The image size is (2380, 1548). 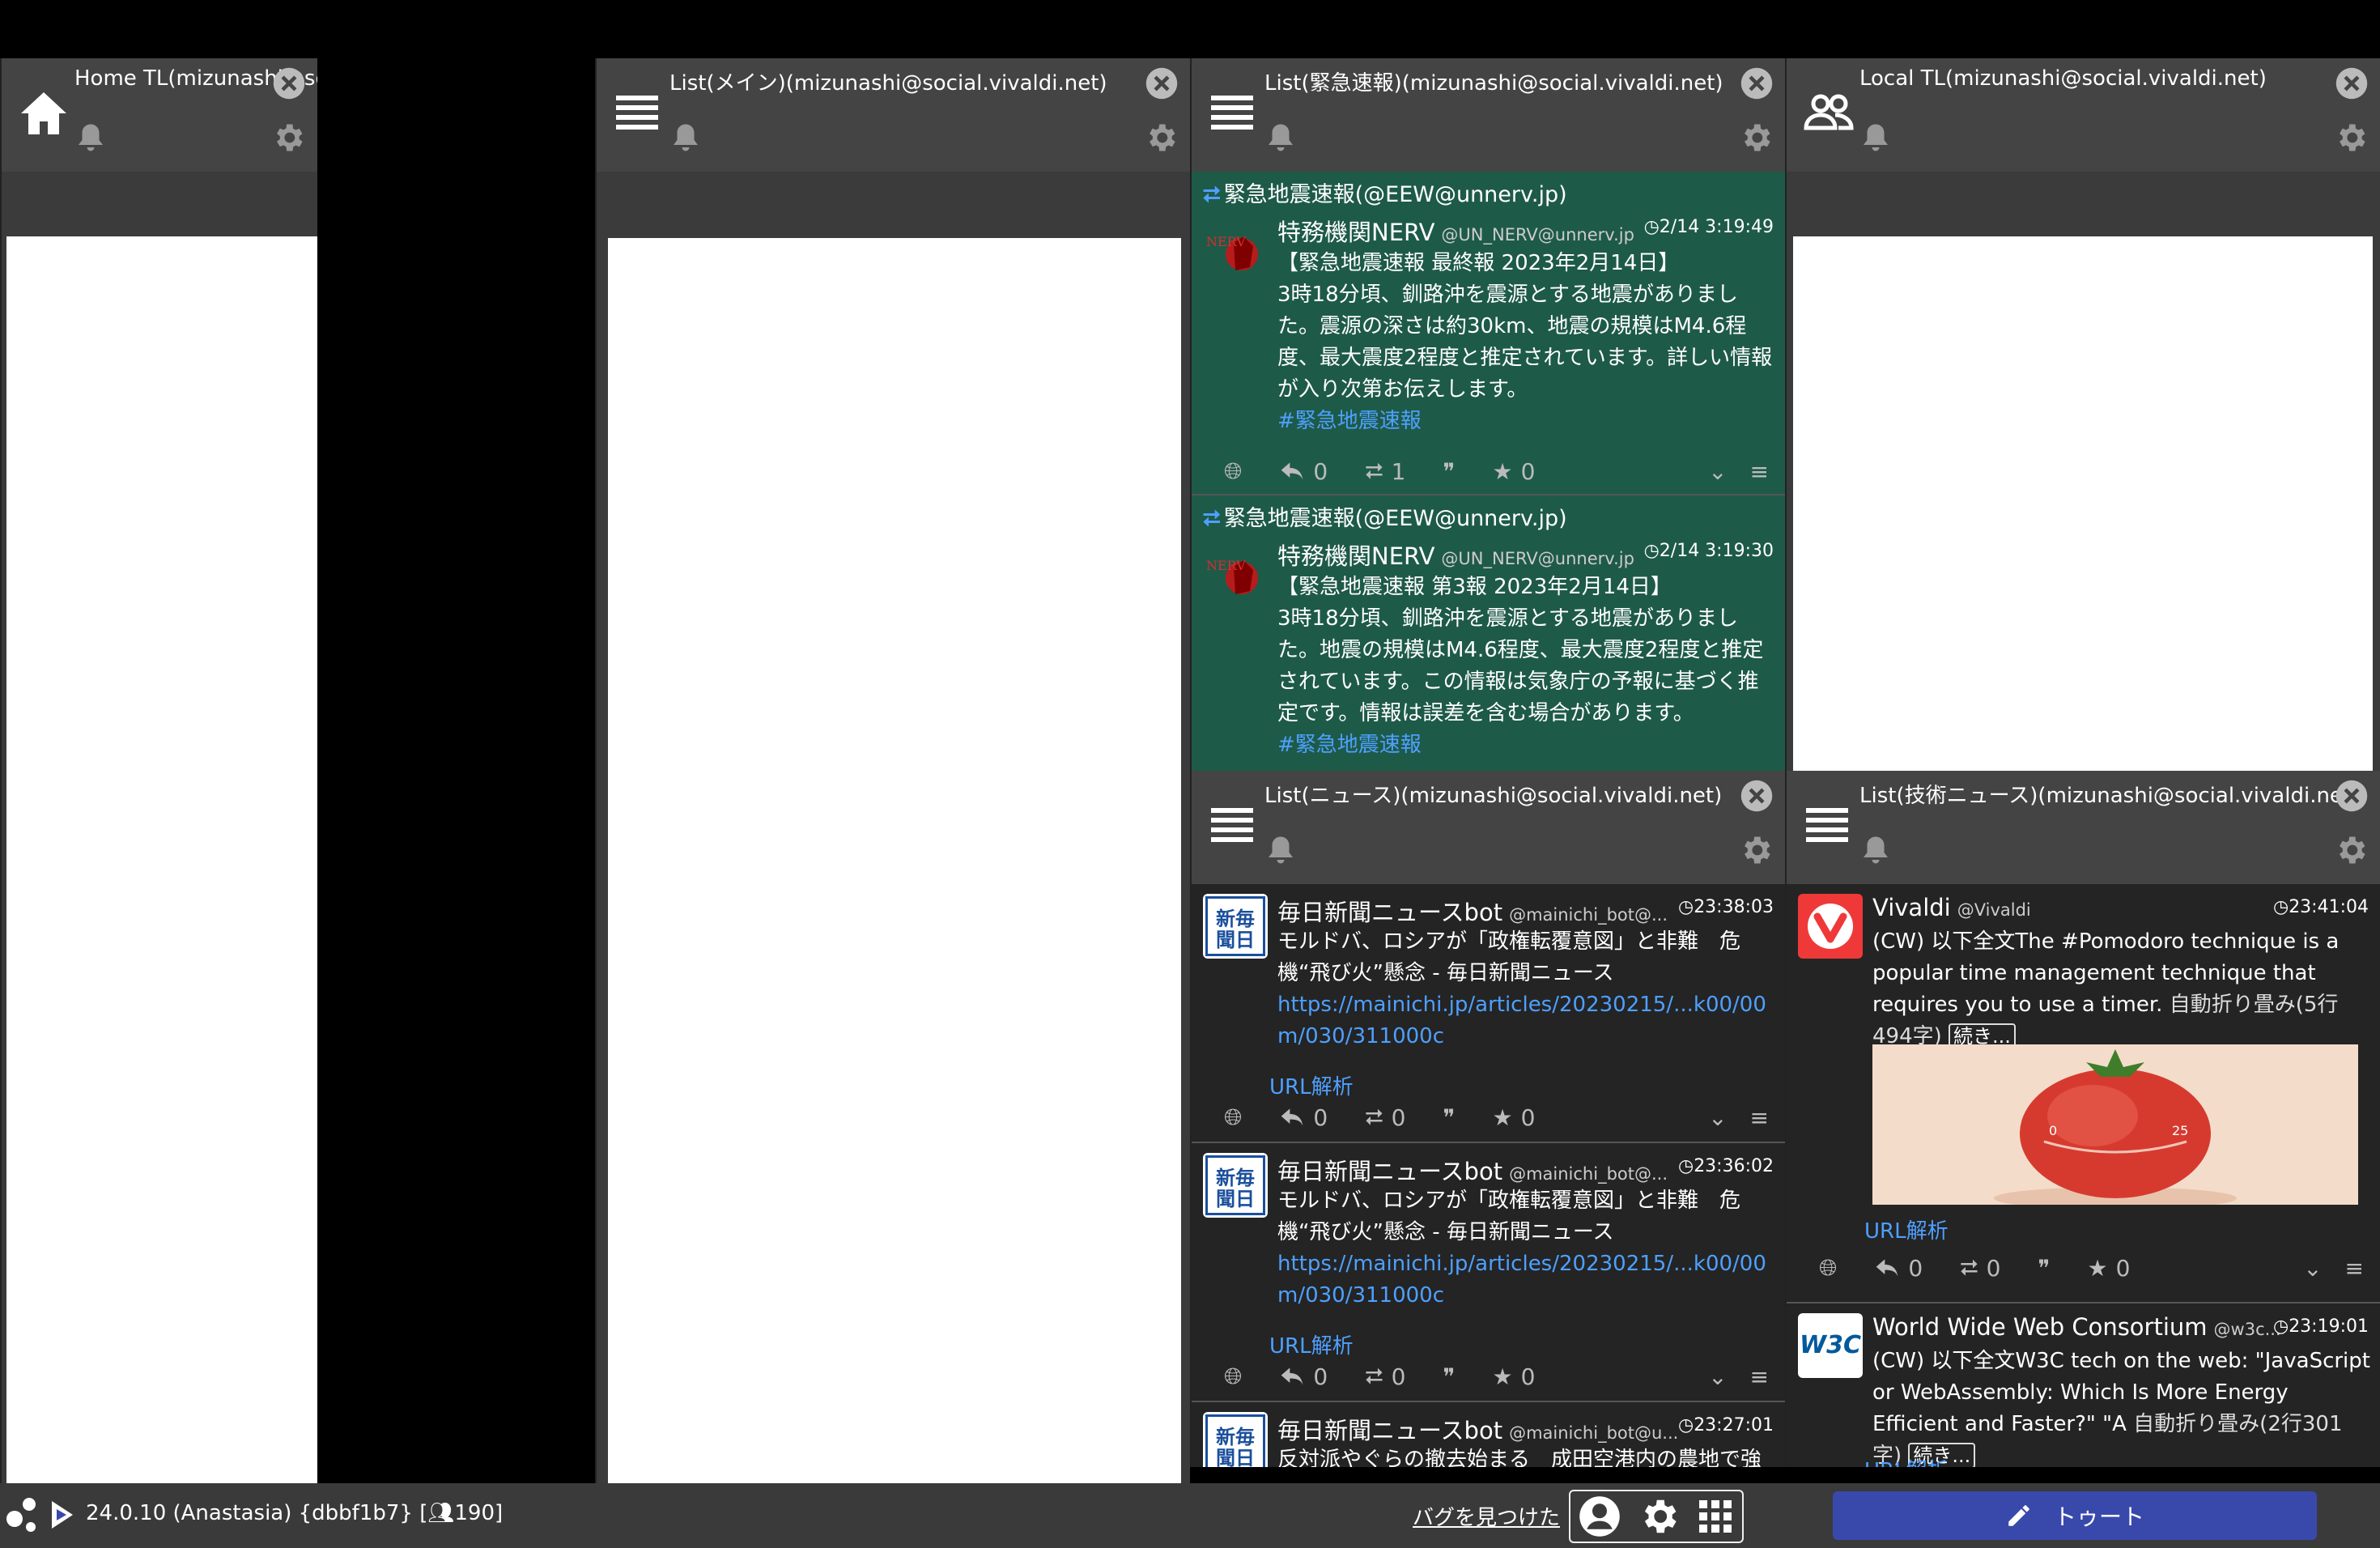 What do you see at coordinates (1486, 1516) in the screenshot?
I see `bug-report-link: バグを見つけた` at bounding box center [1486, 1516].